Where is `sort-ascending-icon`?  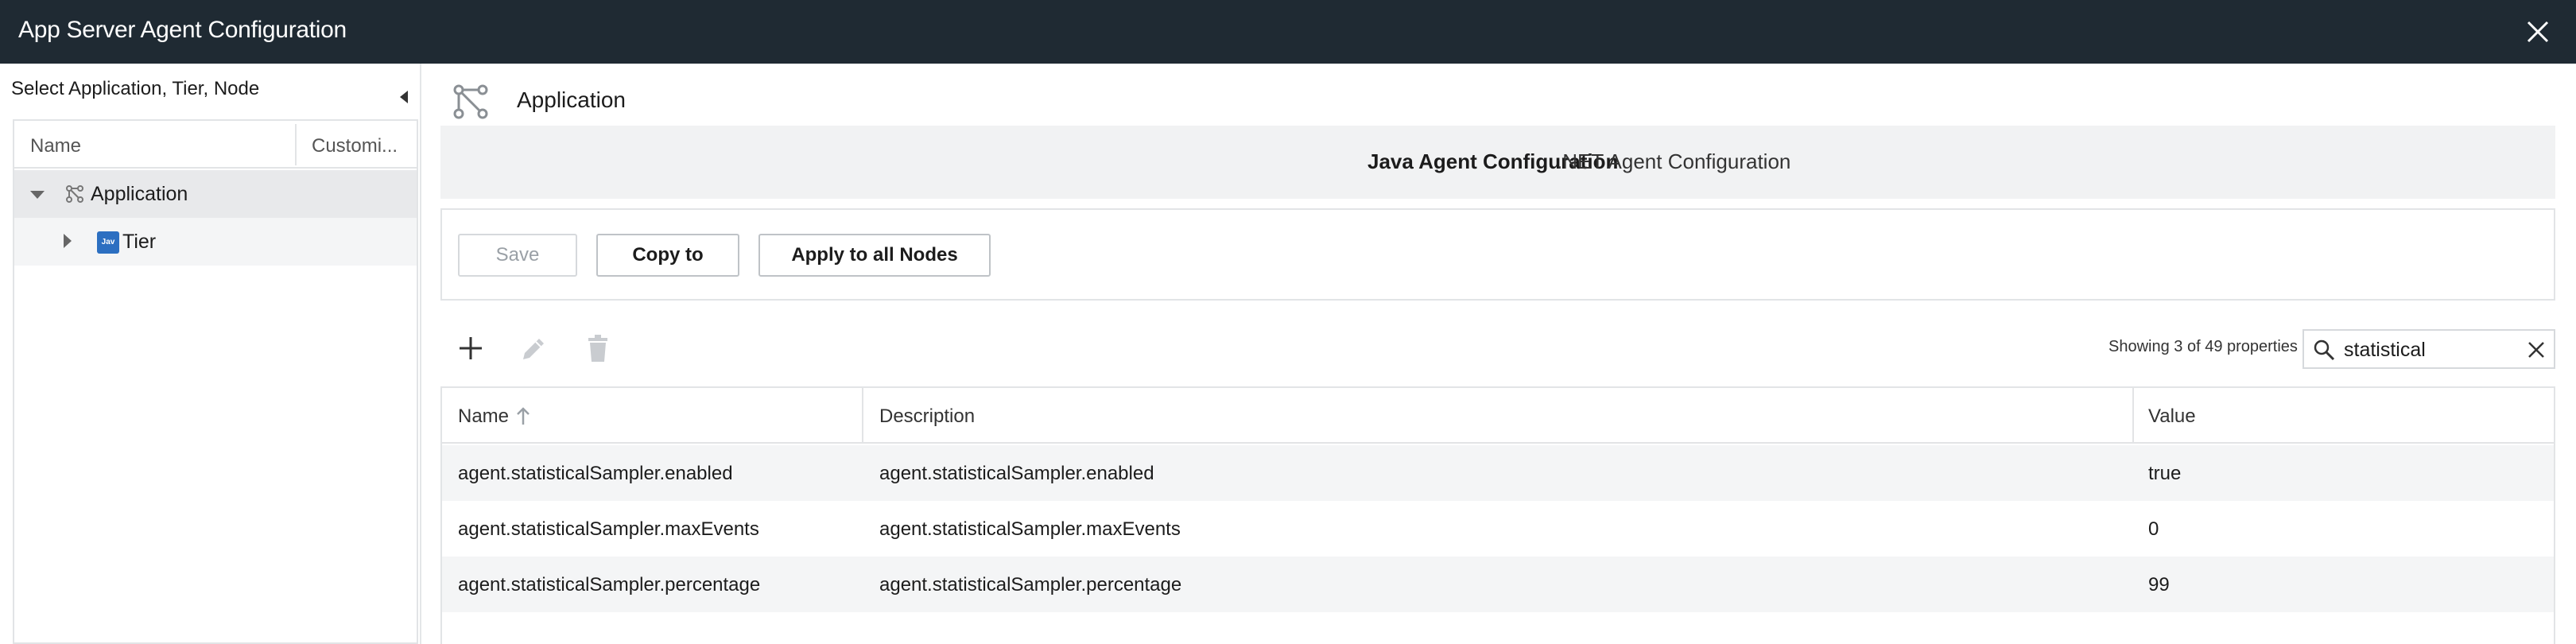 sort-ascending-icon is located at coordinates (523, 416).